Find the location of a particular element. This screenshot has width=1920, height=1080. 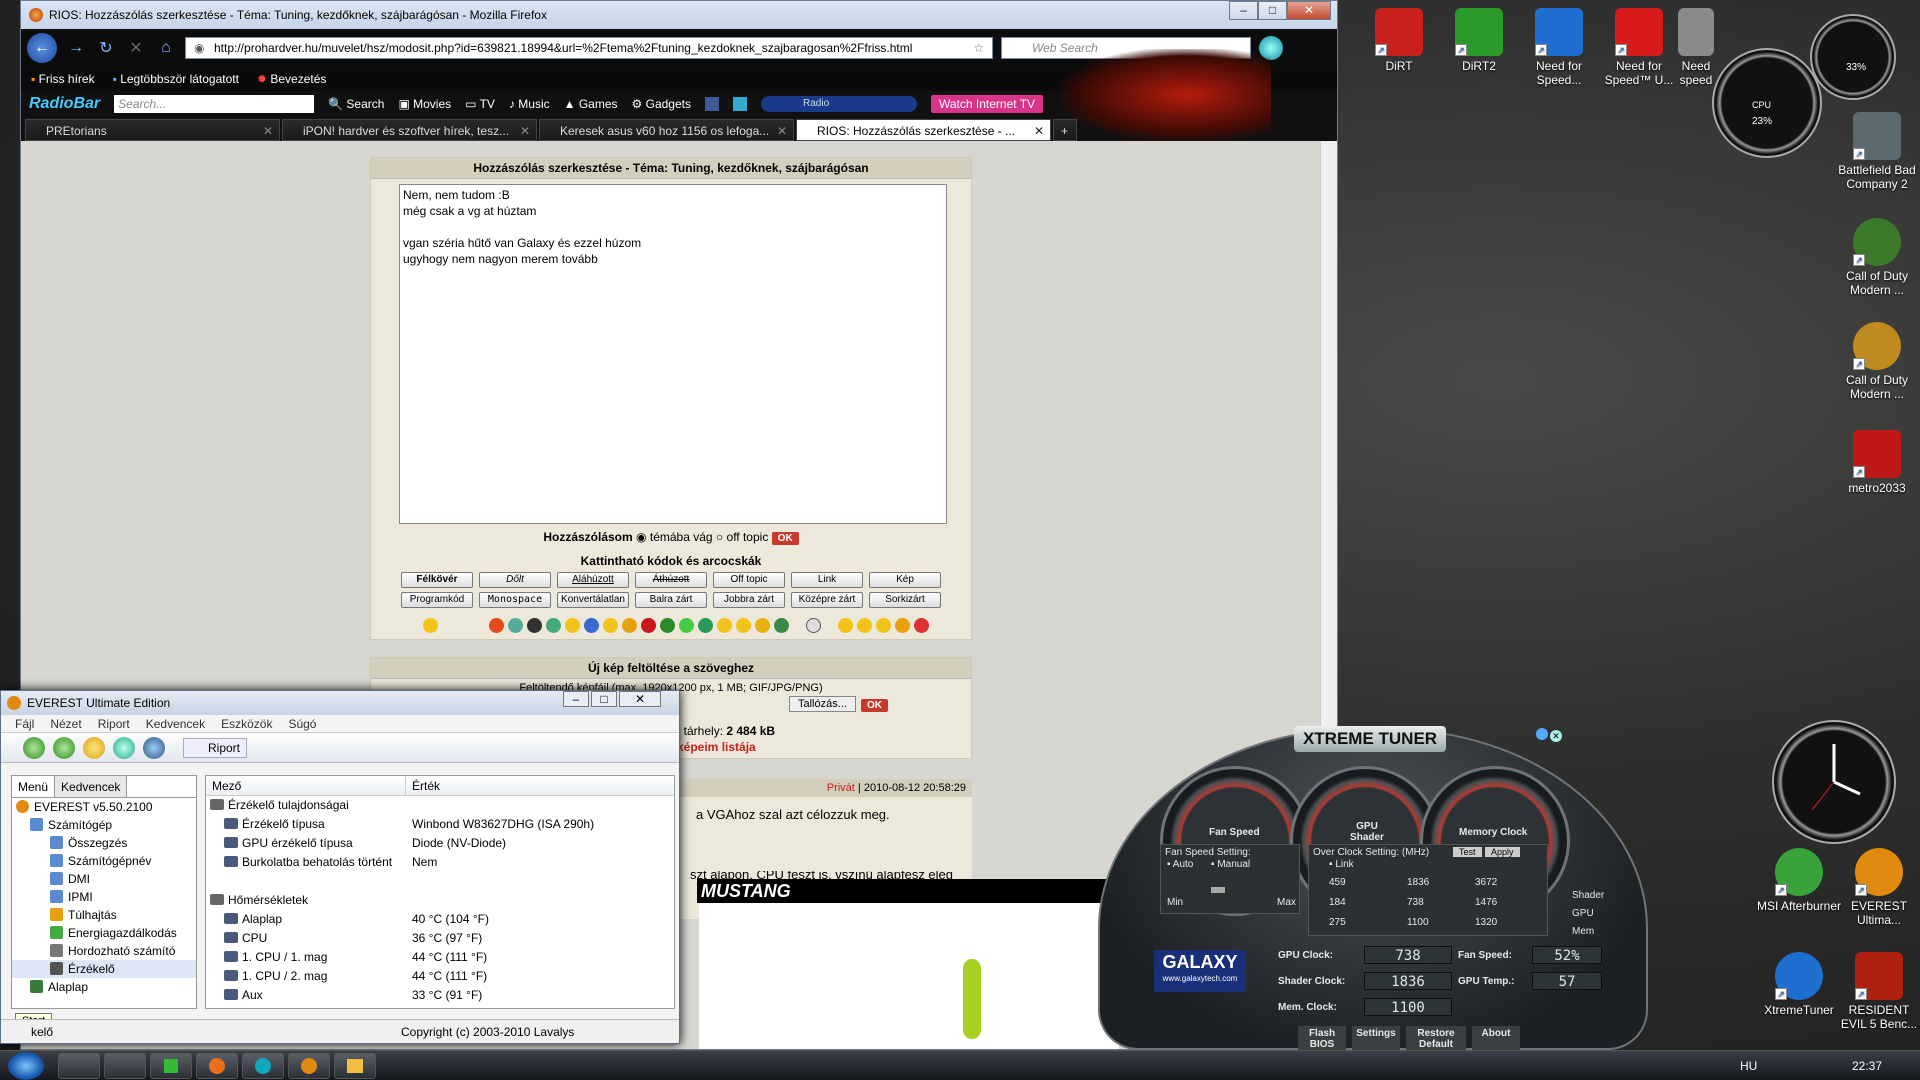

up-folder-icon is located at coordinates (94, 747).